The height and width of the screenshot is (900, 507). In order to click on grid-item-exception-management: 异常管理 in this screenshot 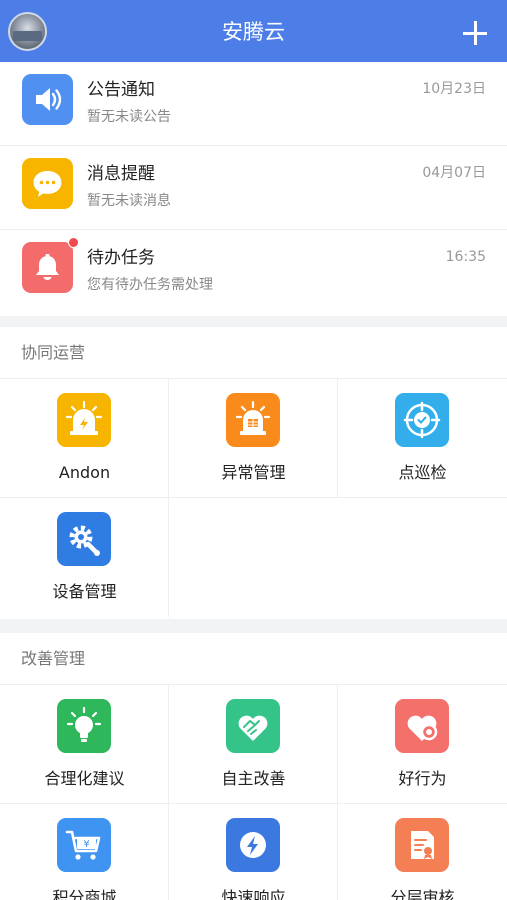, I will do `click(253, 438)`.